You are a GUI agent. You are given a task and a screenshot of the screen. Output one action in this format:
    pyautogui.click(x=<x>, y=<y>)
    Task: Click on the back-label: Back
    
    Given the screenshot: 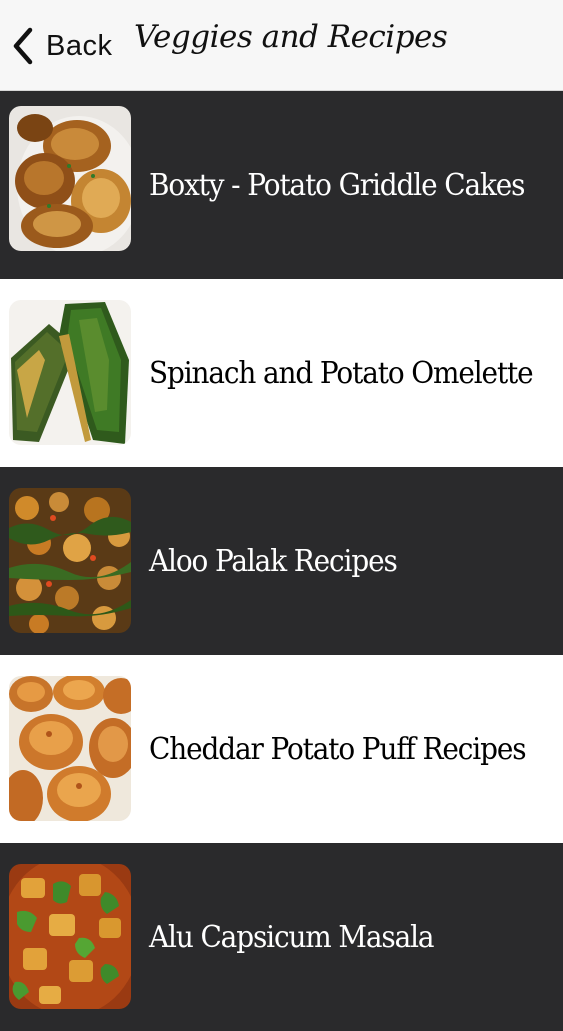 What is the action you would take?
    pyautogui.click(x=79, y=45)
    